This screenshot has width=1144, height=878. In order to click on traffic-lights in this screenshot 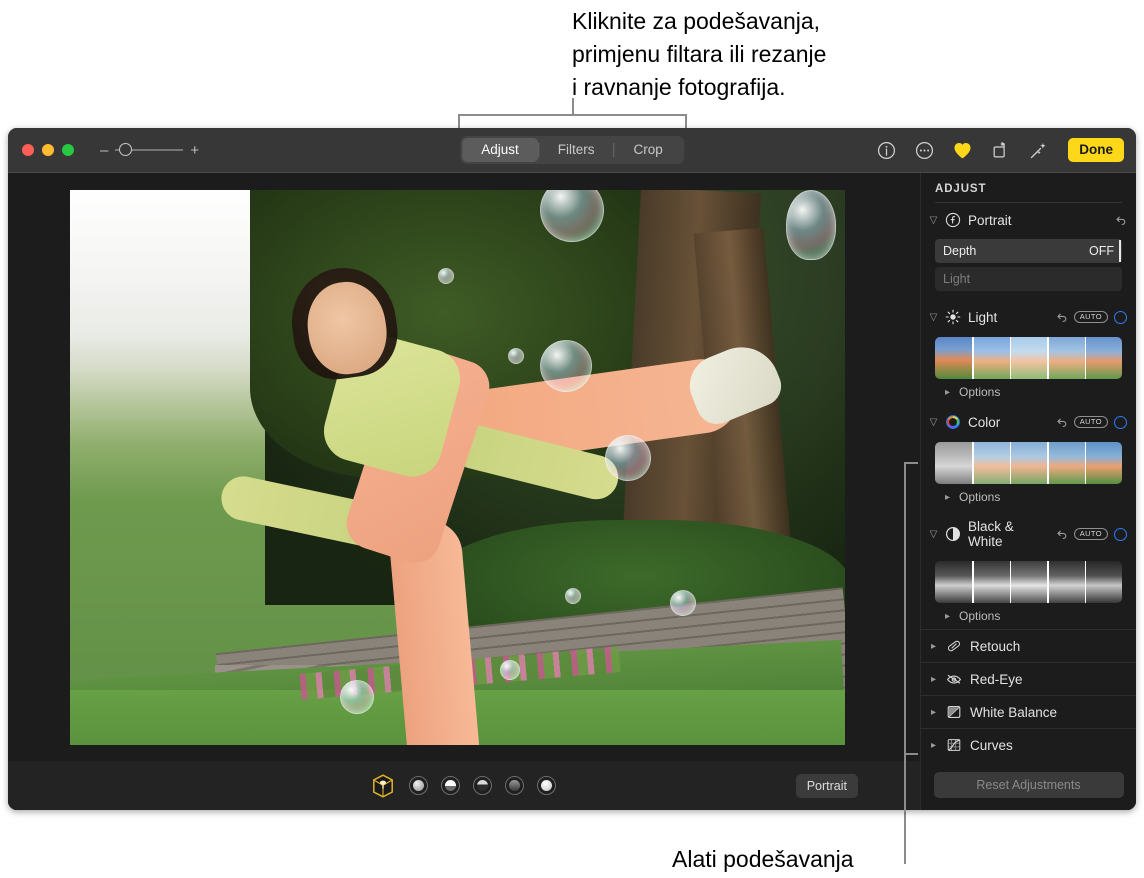, I will do `click(48, 150)`.